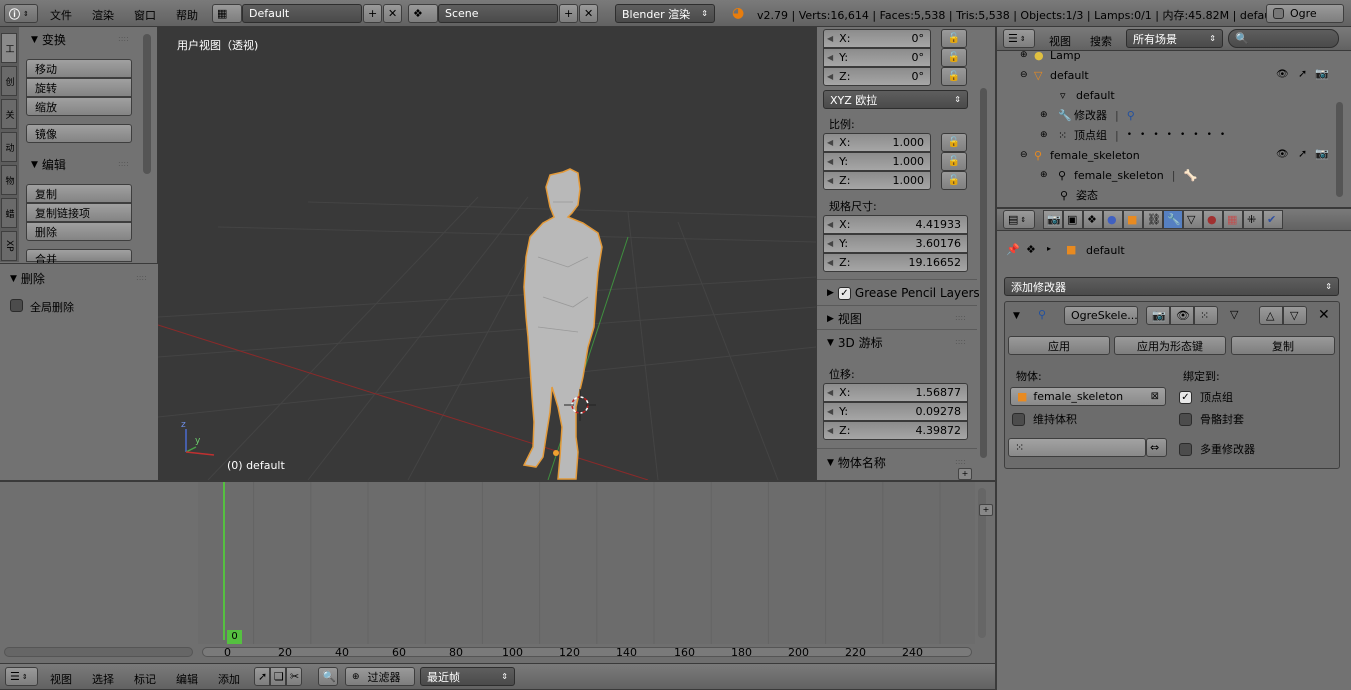 The image size is (1351, 690). Describe the element at coordinates (1059, 345) in the screenshot. I see `apply-button: 应用` at that location.